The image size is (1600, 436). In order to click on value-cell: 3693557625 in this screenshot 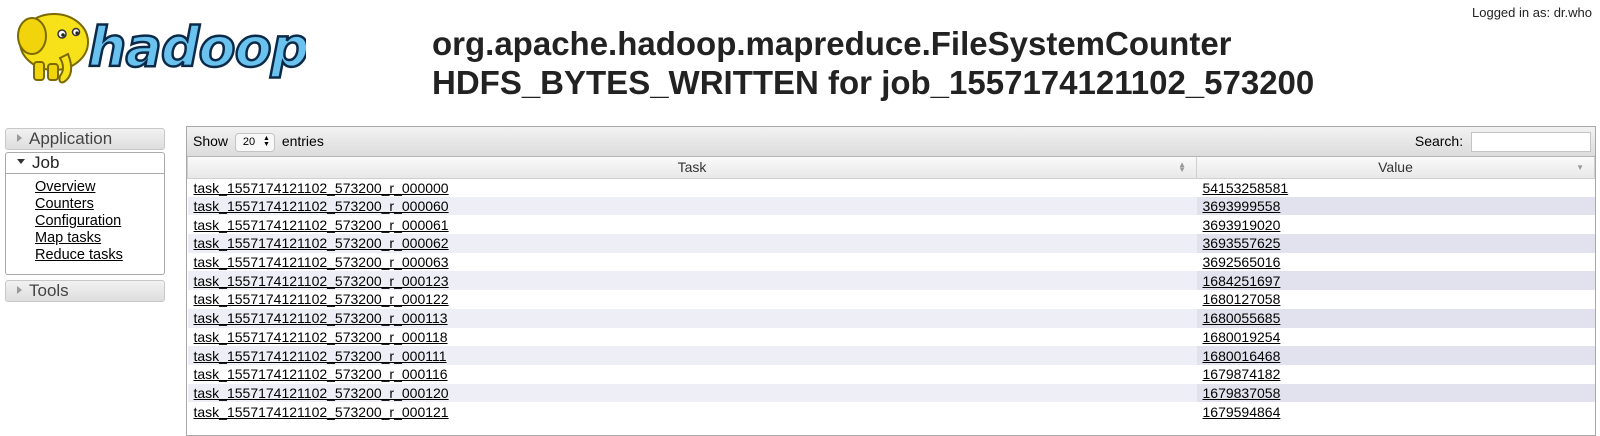, I will do `click(1395, 243)`.